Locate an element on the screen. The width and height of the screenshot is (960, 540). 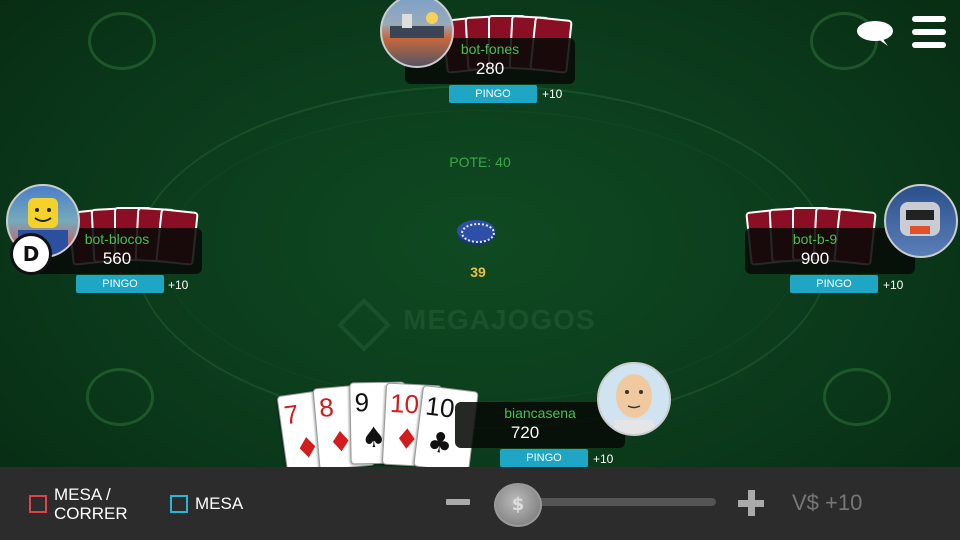
logo-text: MEGAJOGOS is located at coordinates (499, 319).